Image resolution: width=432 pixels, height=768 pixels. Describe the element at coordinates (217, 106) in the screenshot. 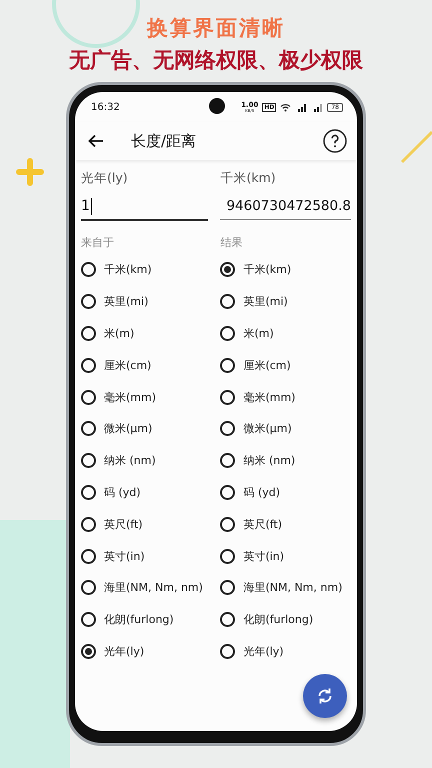

I see `camera-icon` at that location.